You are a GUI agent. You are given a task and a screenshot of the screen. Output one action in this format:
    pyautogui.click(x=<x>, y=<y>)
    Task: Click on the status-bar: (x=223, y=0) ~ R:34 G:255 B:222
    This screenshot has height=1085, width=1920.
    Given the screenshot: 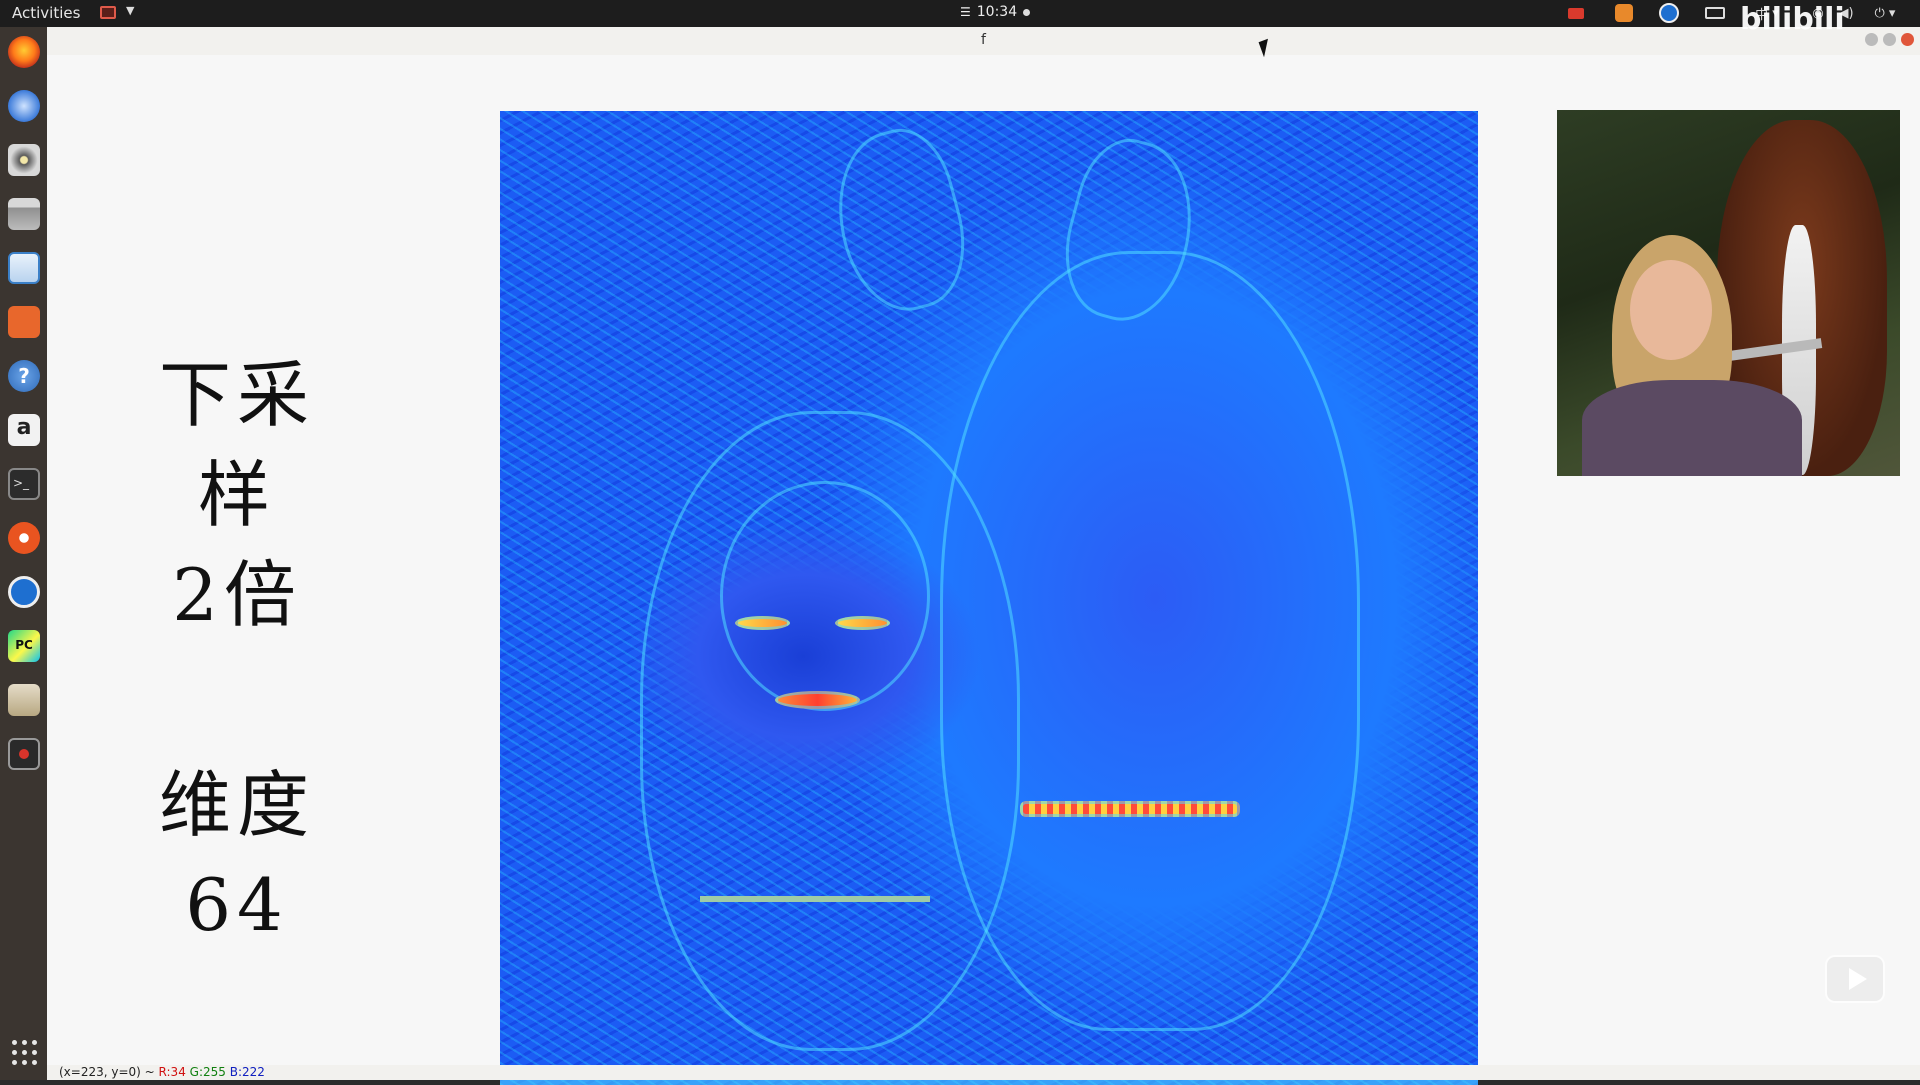 What is the action you would take?
    pyautogui.click(x=983, y=1072)
    